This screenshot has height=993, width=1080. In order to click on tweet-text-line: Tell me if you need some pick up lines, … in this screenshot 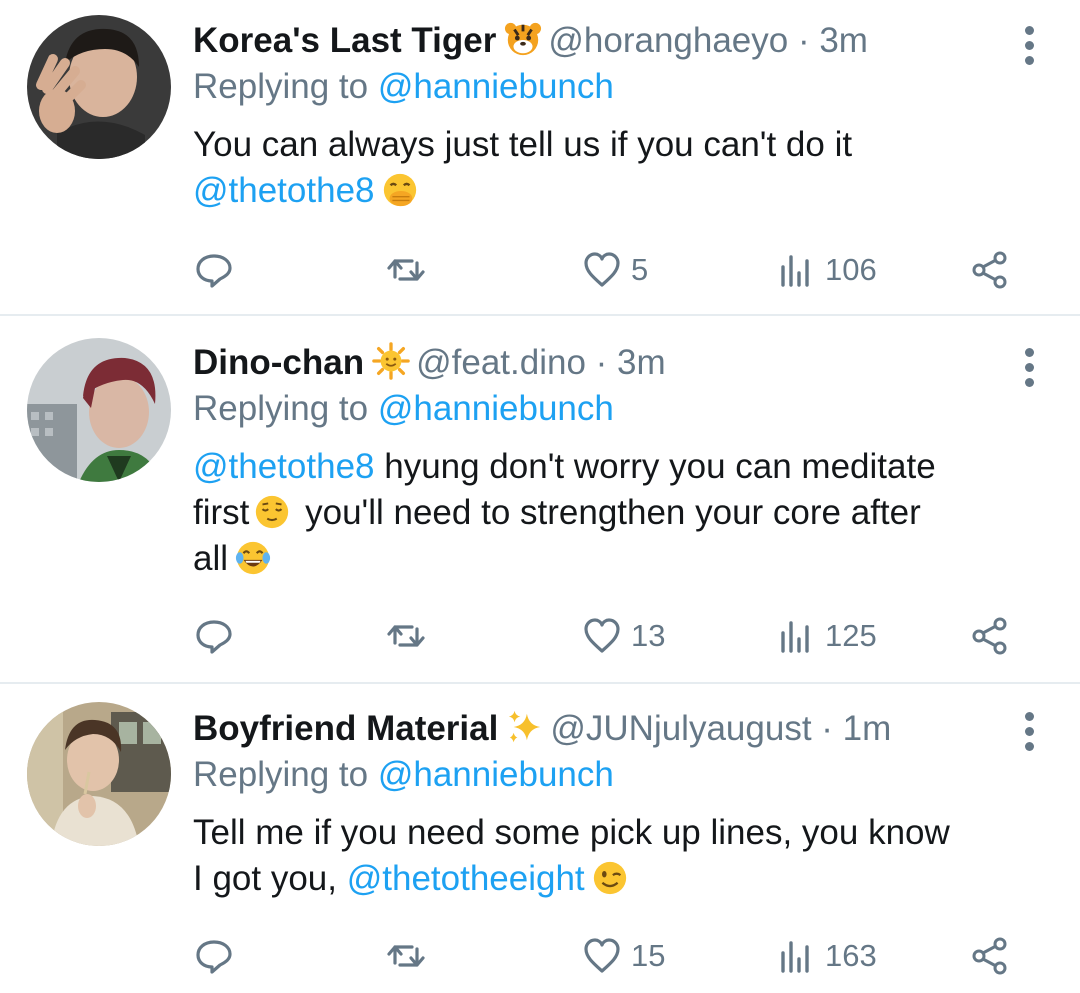, I will do `click(571, 832)`.